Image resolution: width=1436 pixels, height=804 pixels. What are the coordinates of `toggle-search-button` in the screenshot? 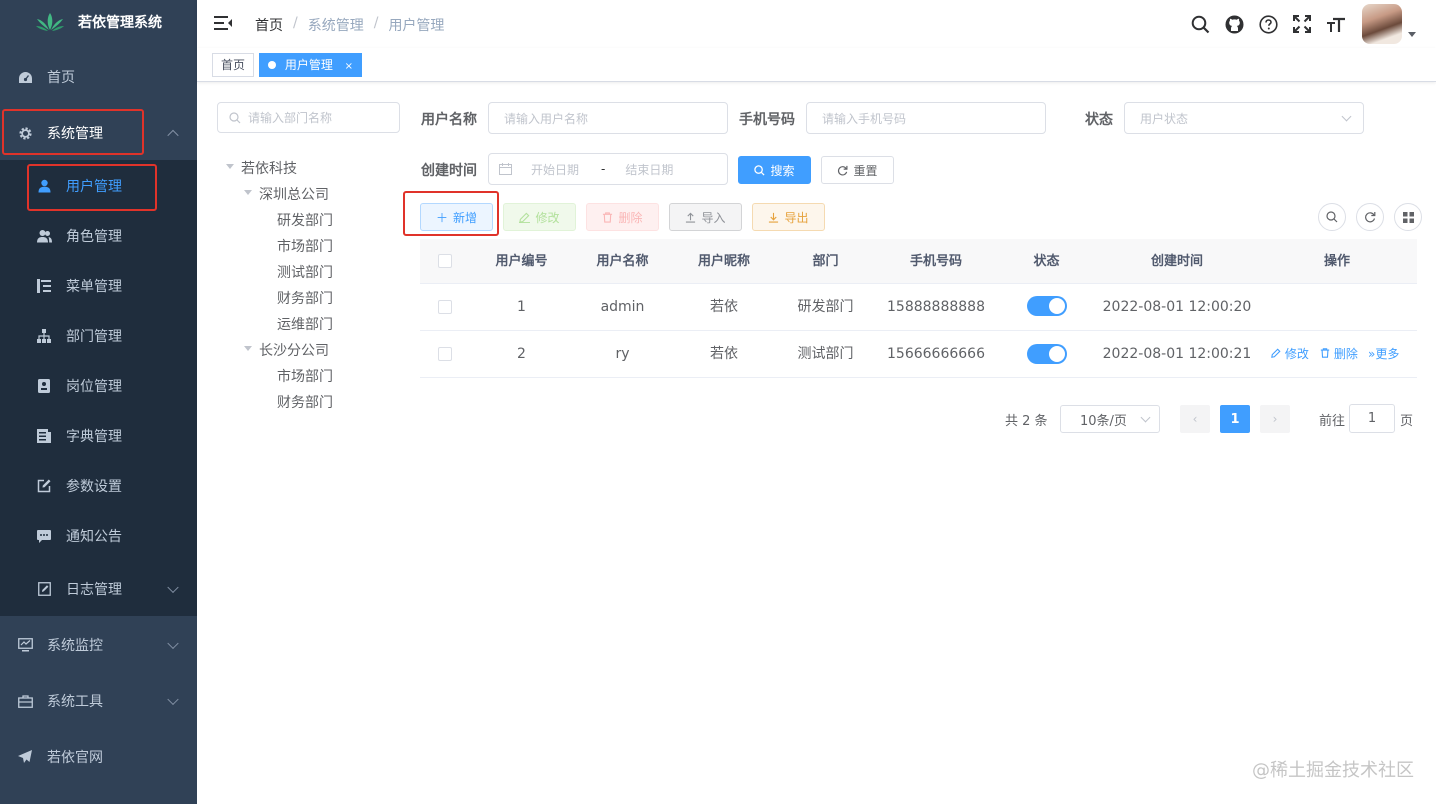 It's located at (1332, 217).